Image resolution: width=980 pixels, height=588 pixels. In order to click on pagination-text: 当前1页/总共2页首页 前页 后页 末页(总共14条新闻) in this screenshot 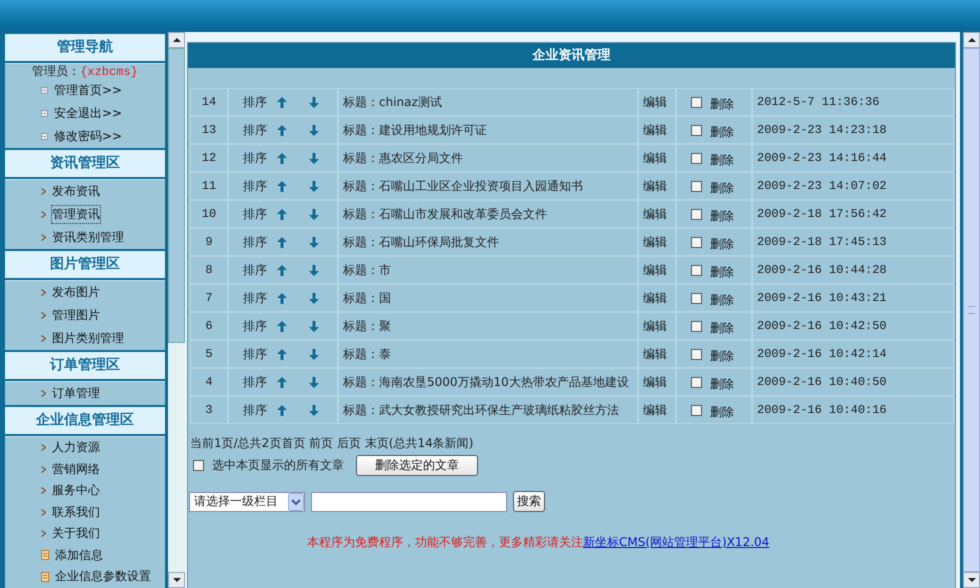, I will do `click(331, 443)`.